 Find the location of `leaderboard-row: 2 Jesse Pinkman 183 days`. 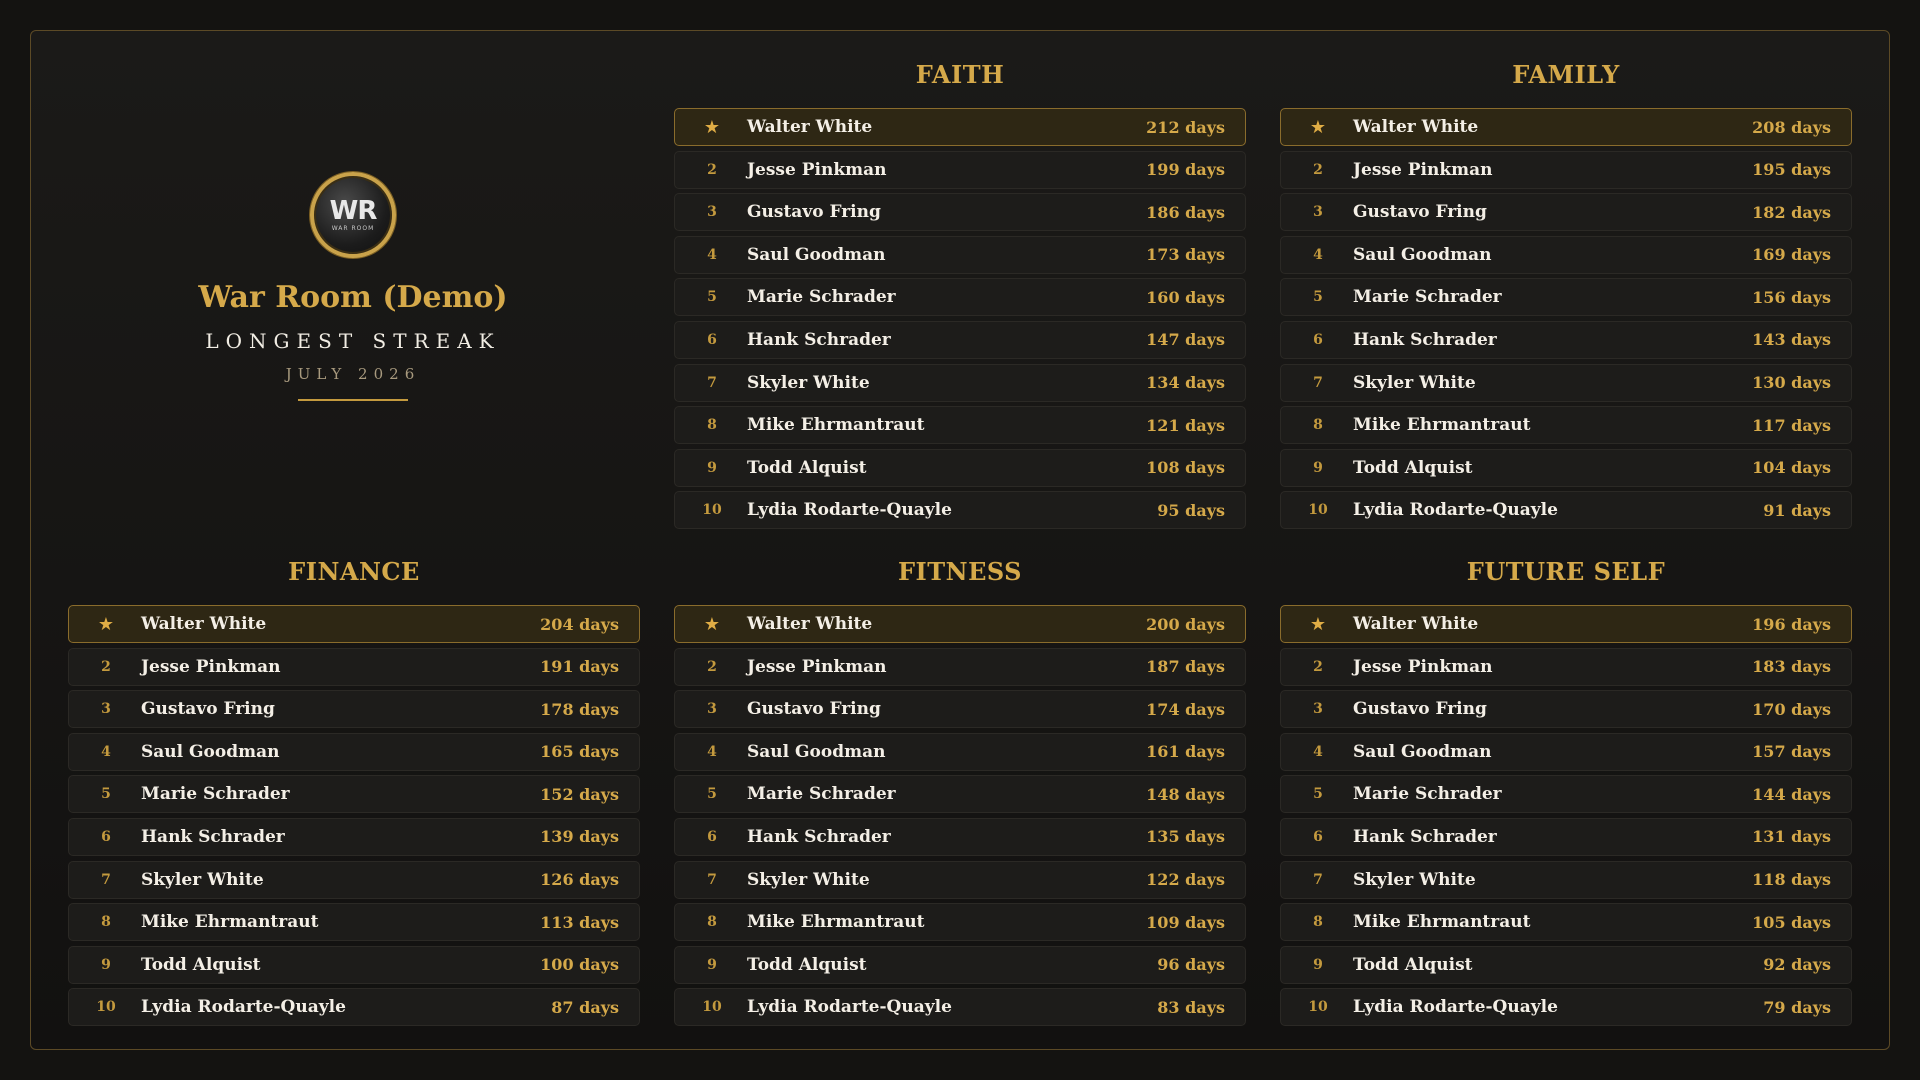

leaderboard-row: 2 Jesse Pinkman 183 days is located at coordinates (1566, 666).